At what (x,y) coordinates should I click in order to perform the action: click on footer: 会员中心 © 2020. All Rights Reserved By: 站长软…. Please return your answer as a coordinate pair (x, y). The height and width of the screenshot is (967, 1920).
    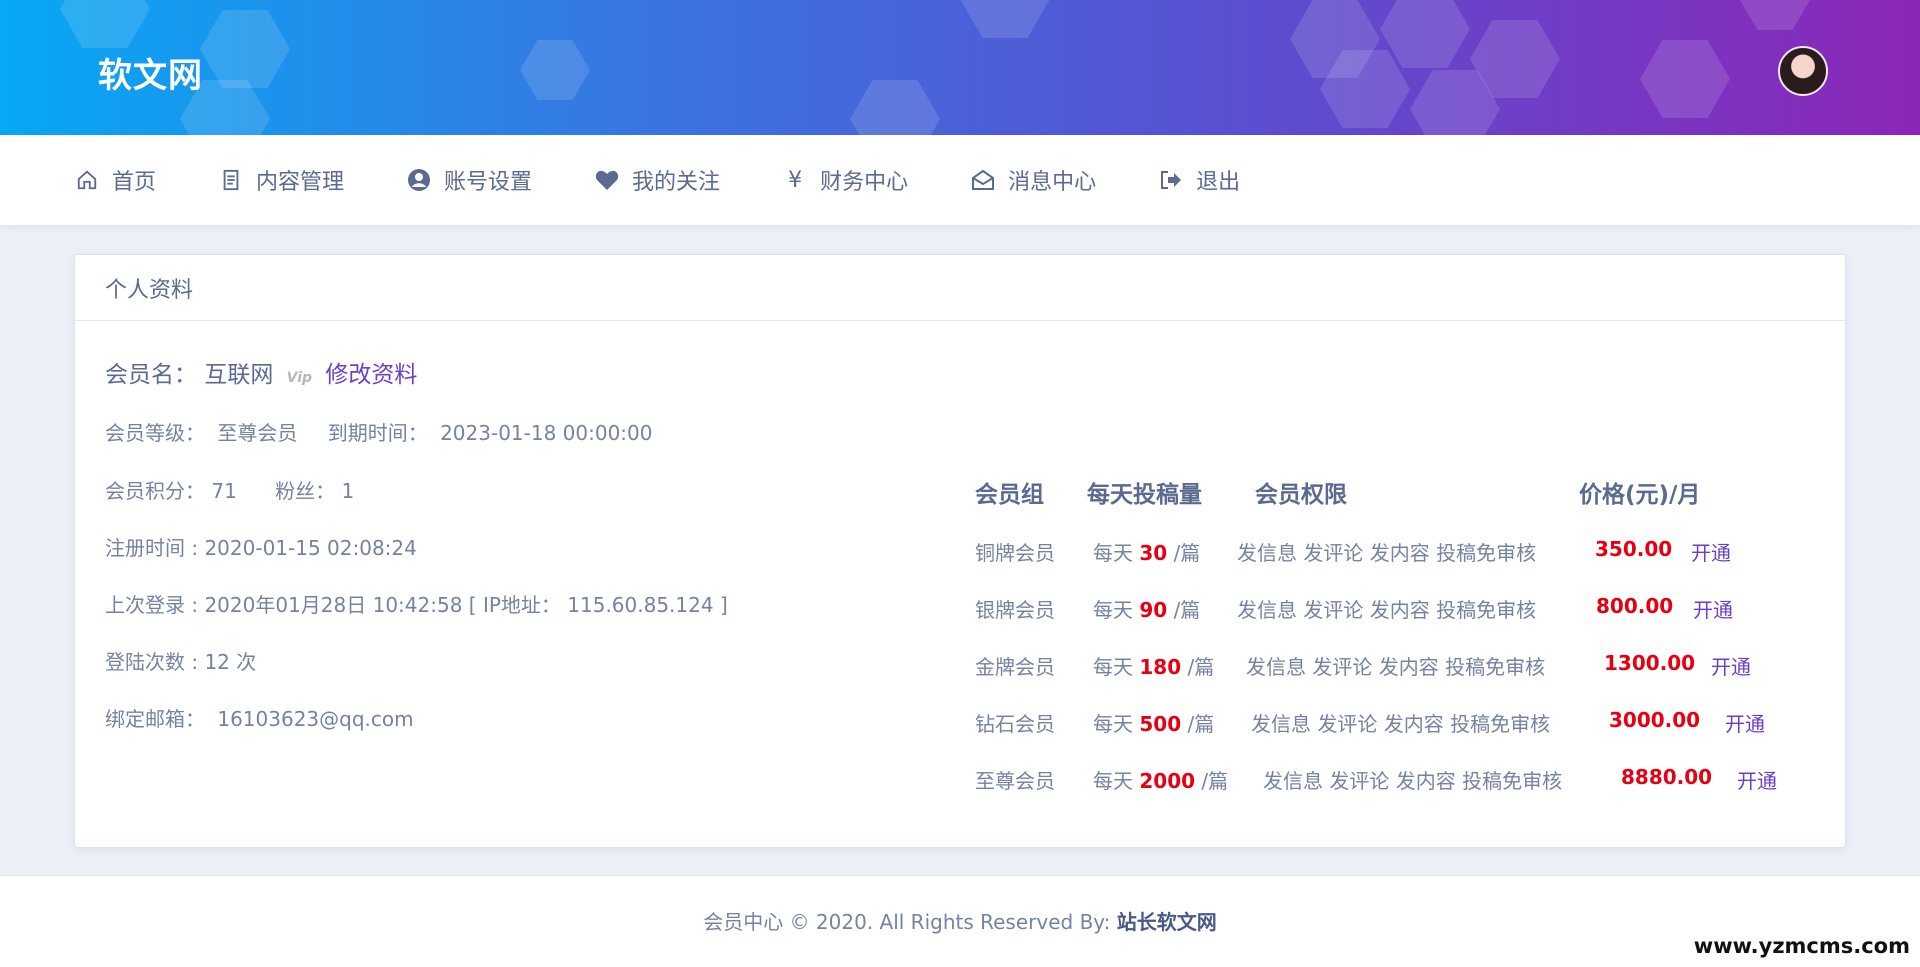
    Looking at the image, I should click on (960, 921).